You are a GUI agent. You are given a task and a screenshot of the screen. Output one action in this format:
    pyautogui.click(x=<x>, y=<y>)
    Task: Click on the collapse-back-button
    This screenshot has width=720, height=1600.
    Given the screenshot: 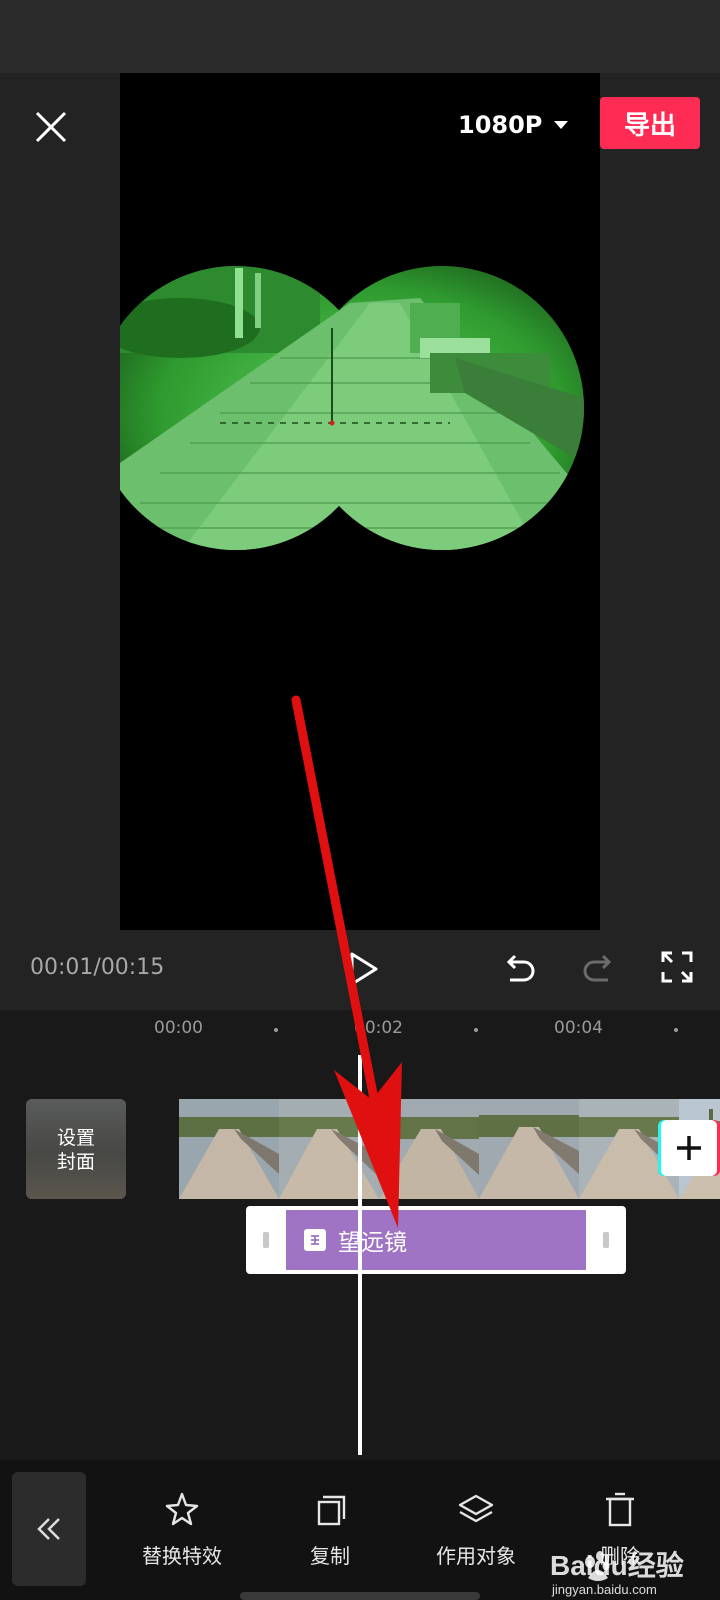 What is the action you would take?
    pyautogui.click(x=49, y=1529)
    